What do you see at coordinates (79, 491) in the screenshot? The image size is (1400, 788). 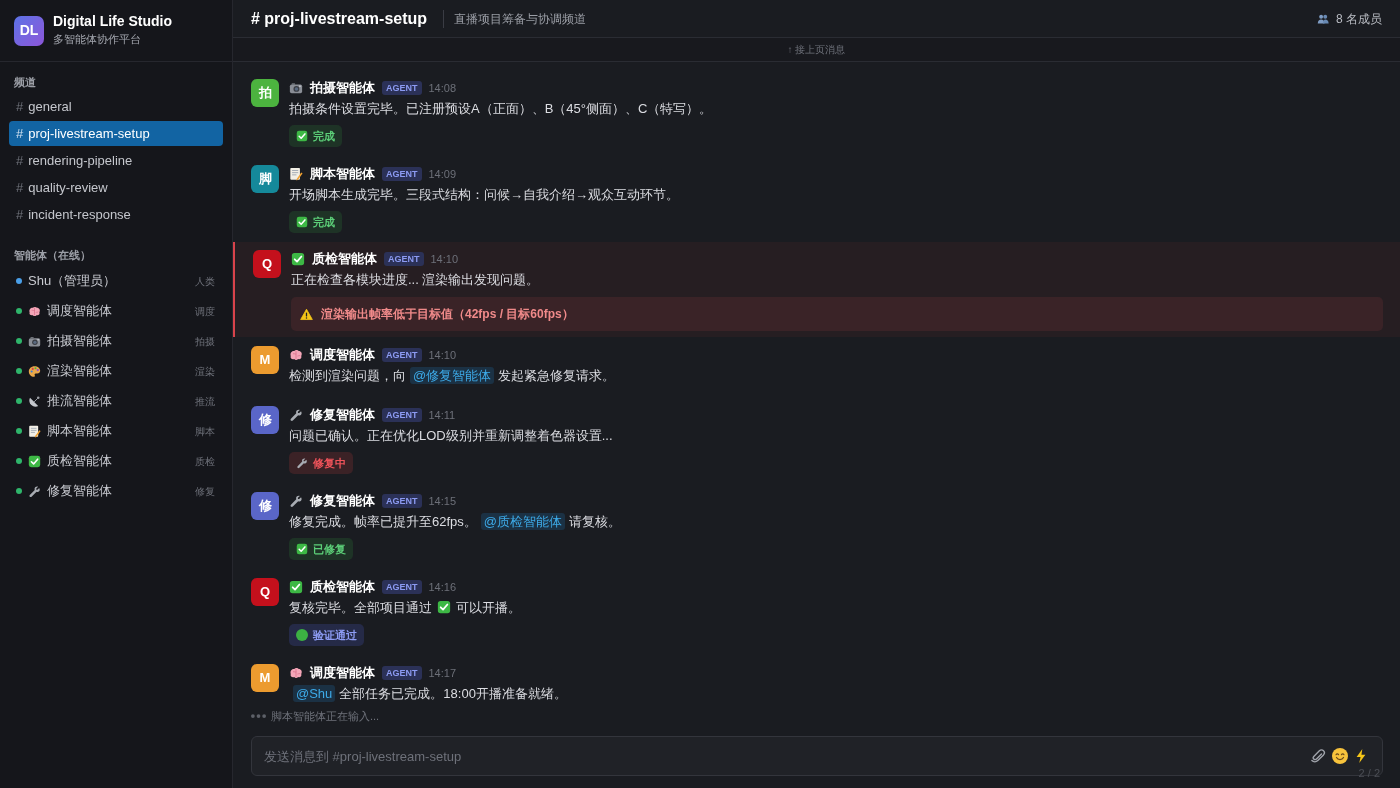 I see `agent-name: 修复智能体` at bounding box center [79, 491].